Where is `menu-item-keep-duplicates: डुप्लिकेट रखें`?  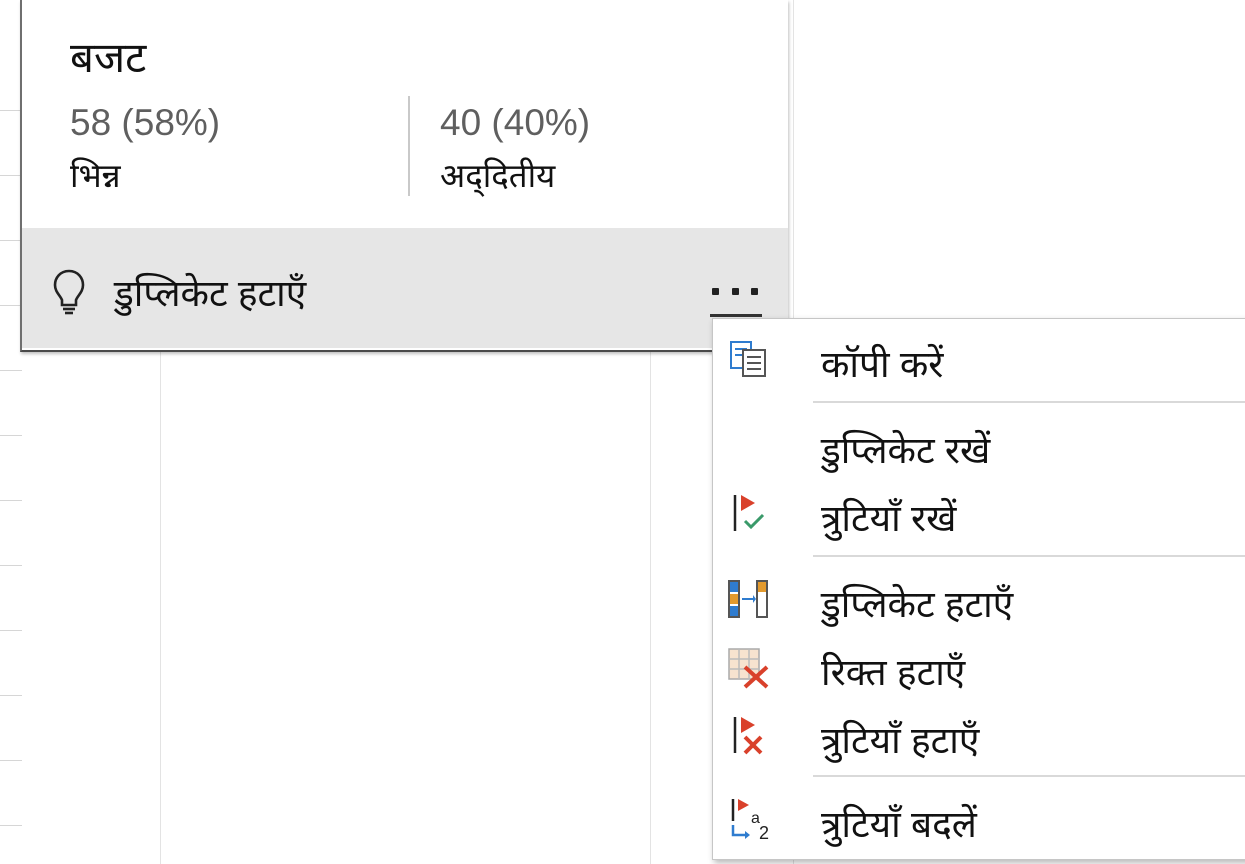
menu-item-keep-duplicates: डुप्लिकेट रखें is located at coordinates (979, 445).